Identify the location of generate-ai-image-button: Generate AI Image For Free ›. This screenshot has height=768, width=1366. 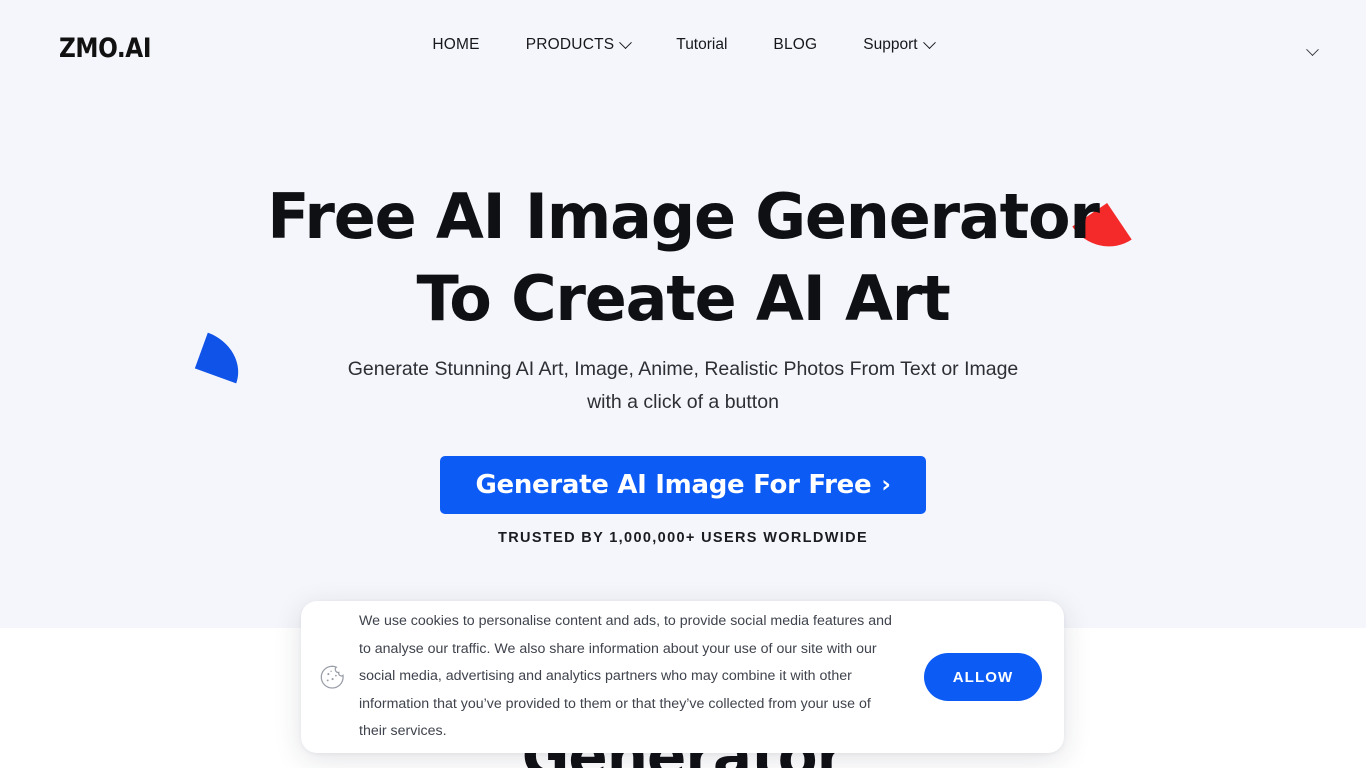
(683, 485).